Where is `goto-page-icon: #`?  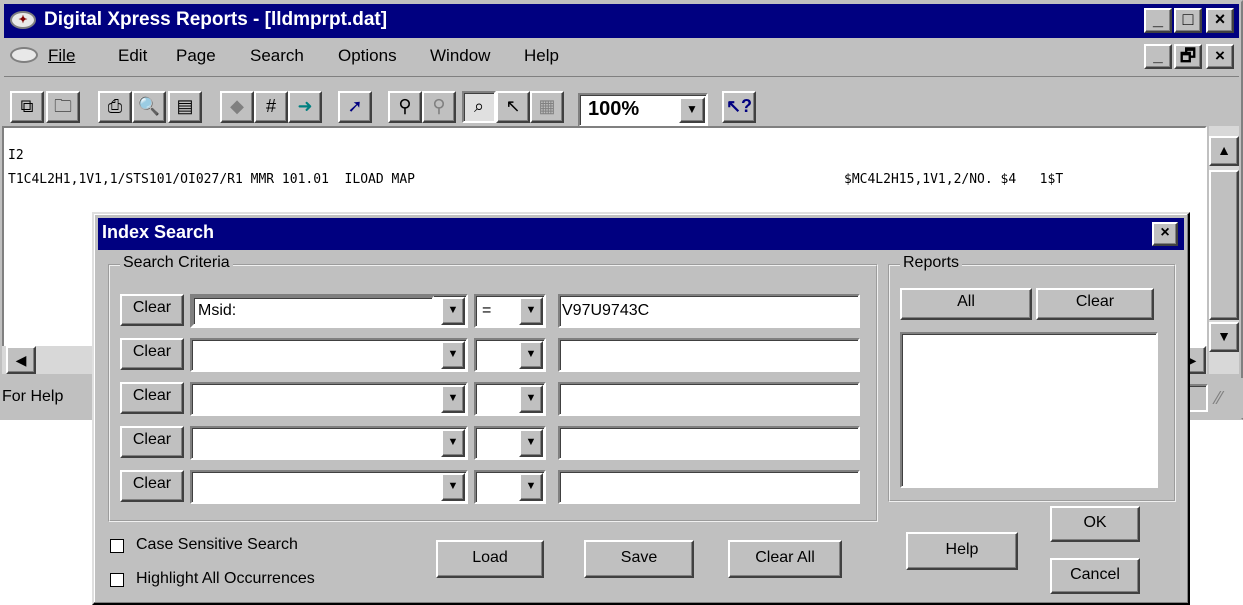
goto-page-icon: # is located at coordinates (271, 107).